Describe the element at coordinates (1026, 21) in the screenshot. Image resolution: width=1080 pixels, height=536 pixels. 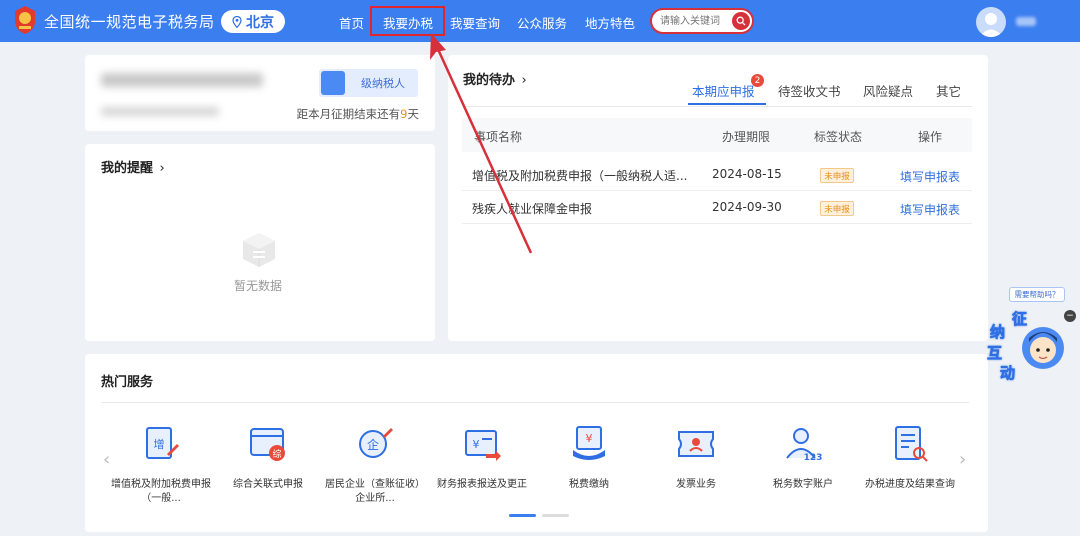
I see `username-redacted` at that location.